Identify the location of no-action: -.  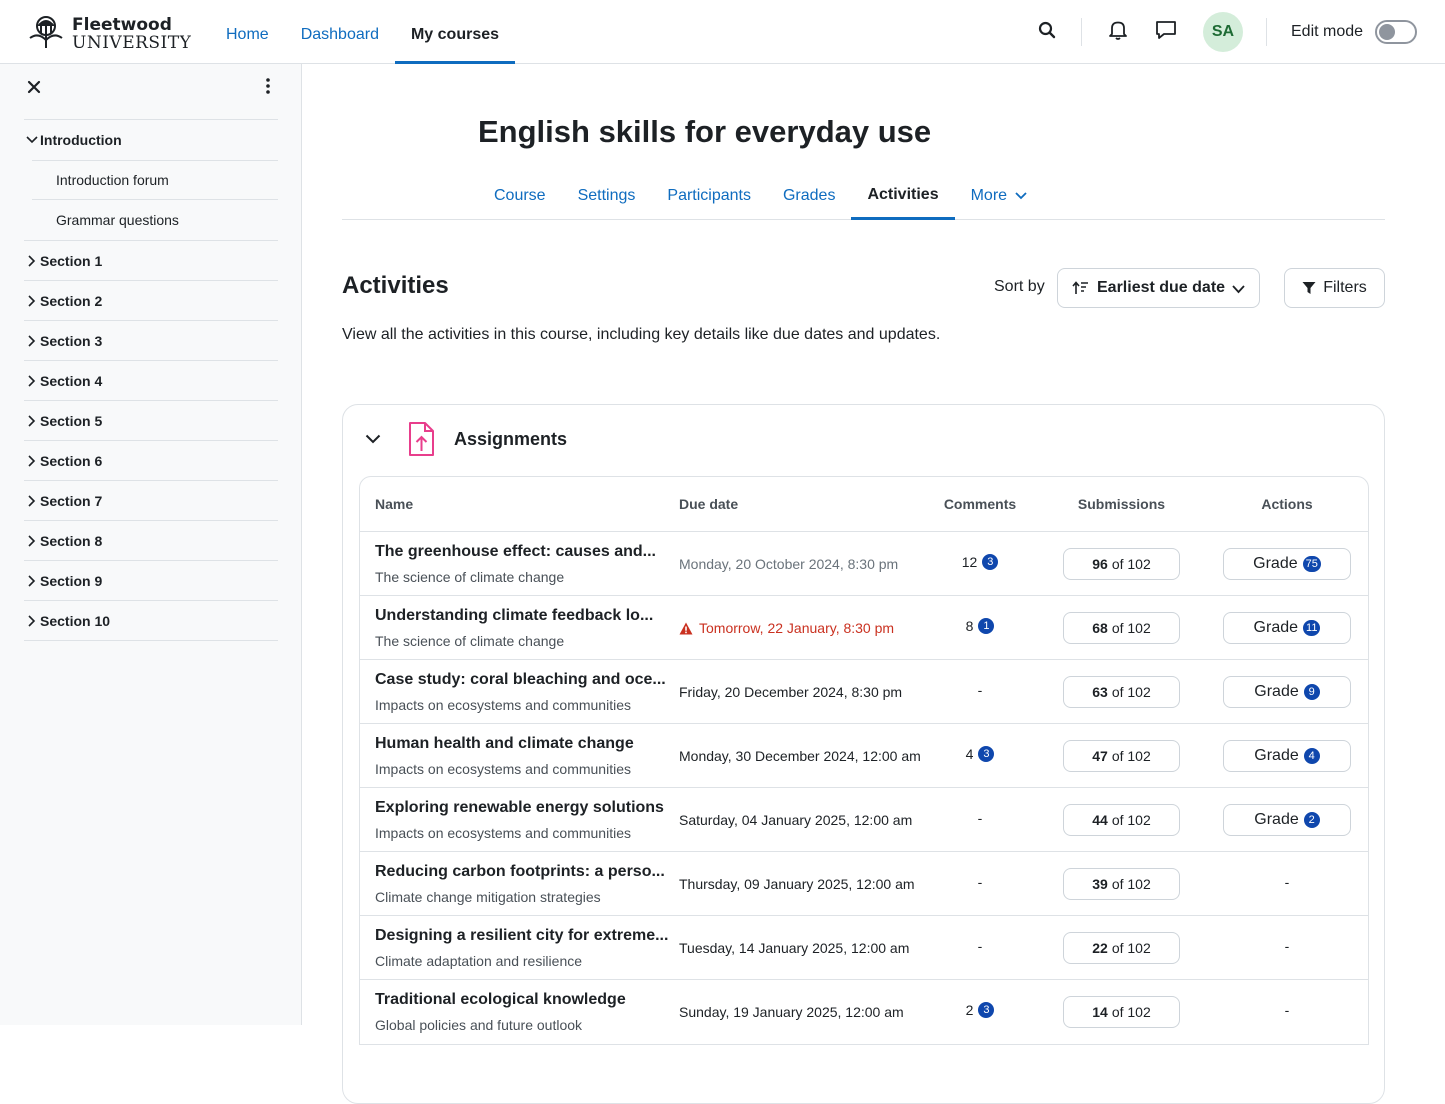
(1287, 946).